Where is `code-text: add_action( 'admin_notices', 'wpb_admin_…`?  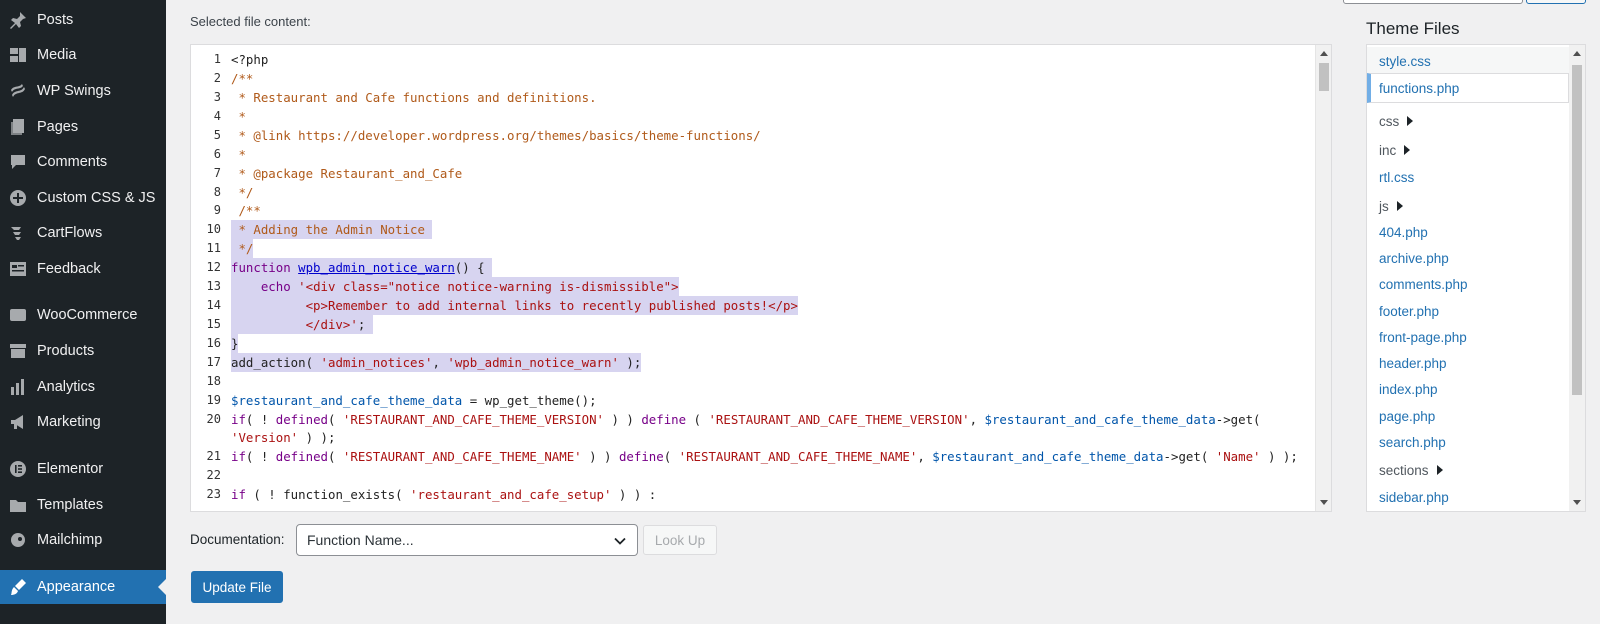 code-text: add_action( 'admin_notices', 'wpb_admin_… is located at coordinates (436, 362).